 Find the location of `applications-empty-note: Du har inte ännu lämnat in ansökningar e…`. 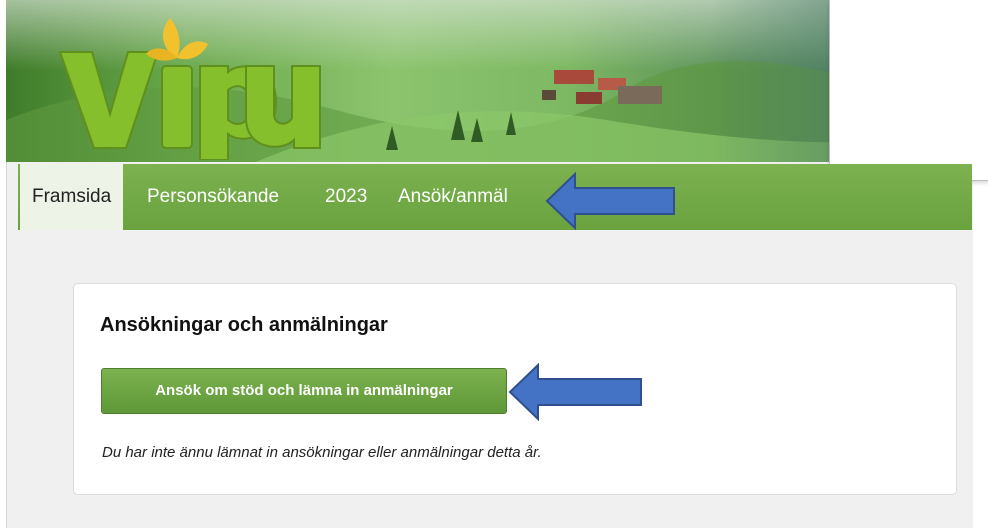

applications-empty-note: Du har inte ännu lämnat in ansökningar e… is located at coordinates (322, 452).